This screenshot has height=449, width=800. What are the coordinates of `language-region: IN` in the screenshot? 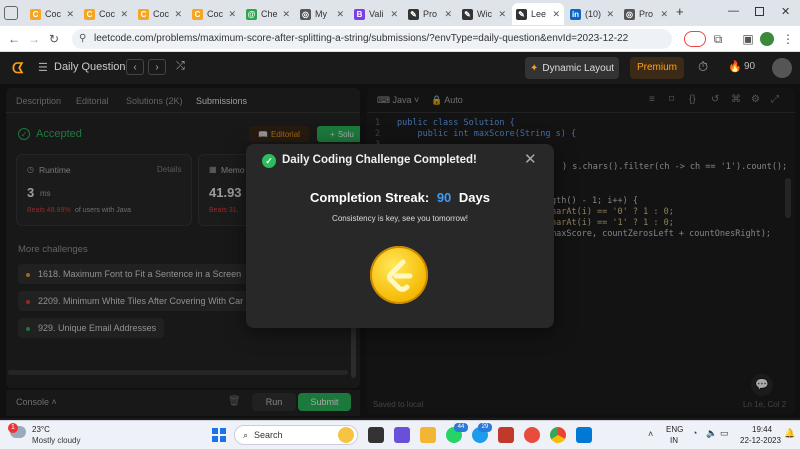 It's located at (674, 440).